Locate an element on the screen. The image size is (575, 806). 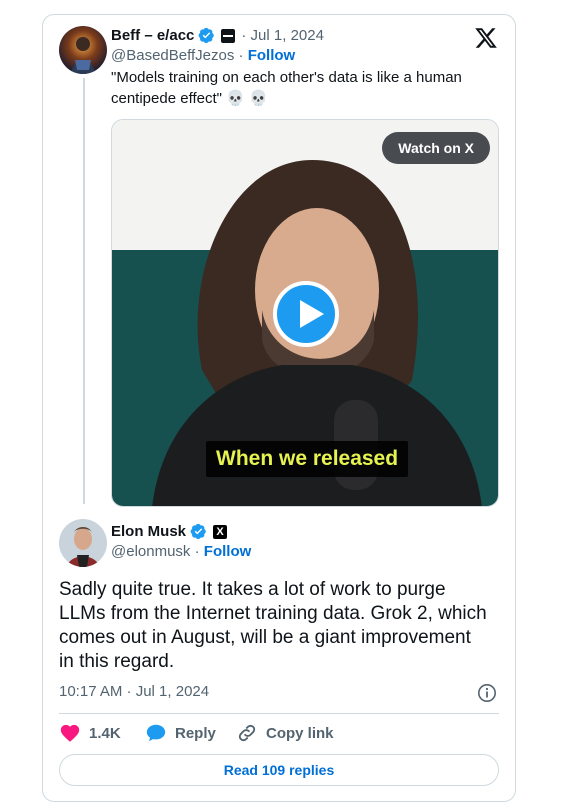
like-count: 1.4K is located at coordinates (105, 733).